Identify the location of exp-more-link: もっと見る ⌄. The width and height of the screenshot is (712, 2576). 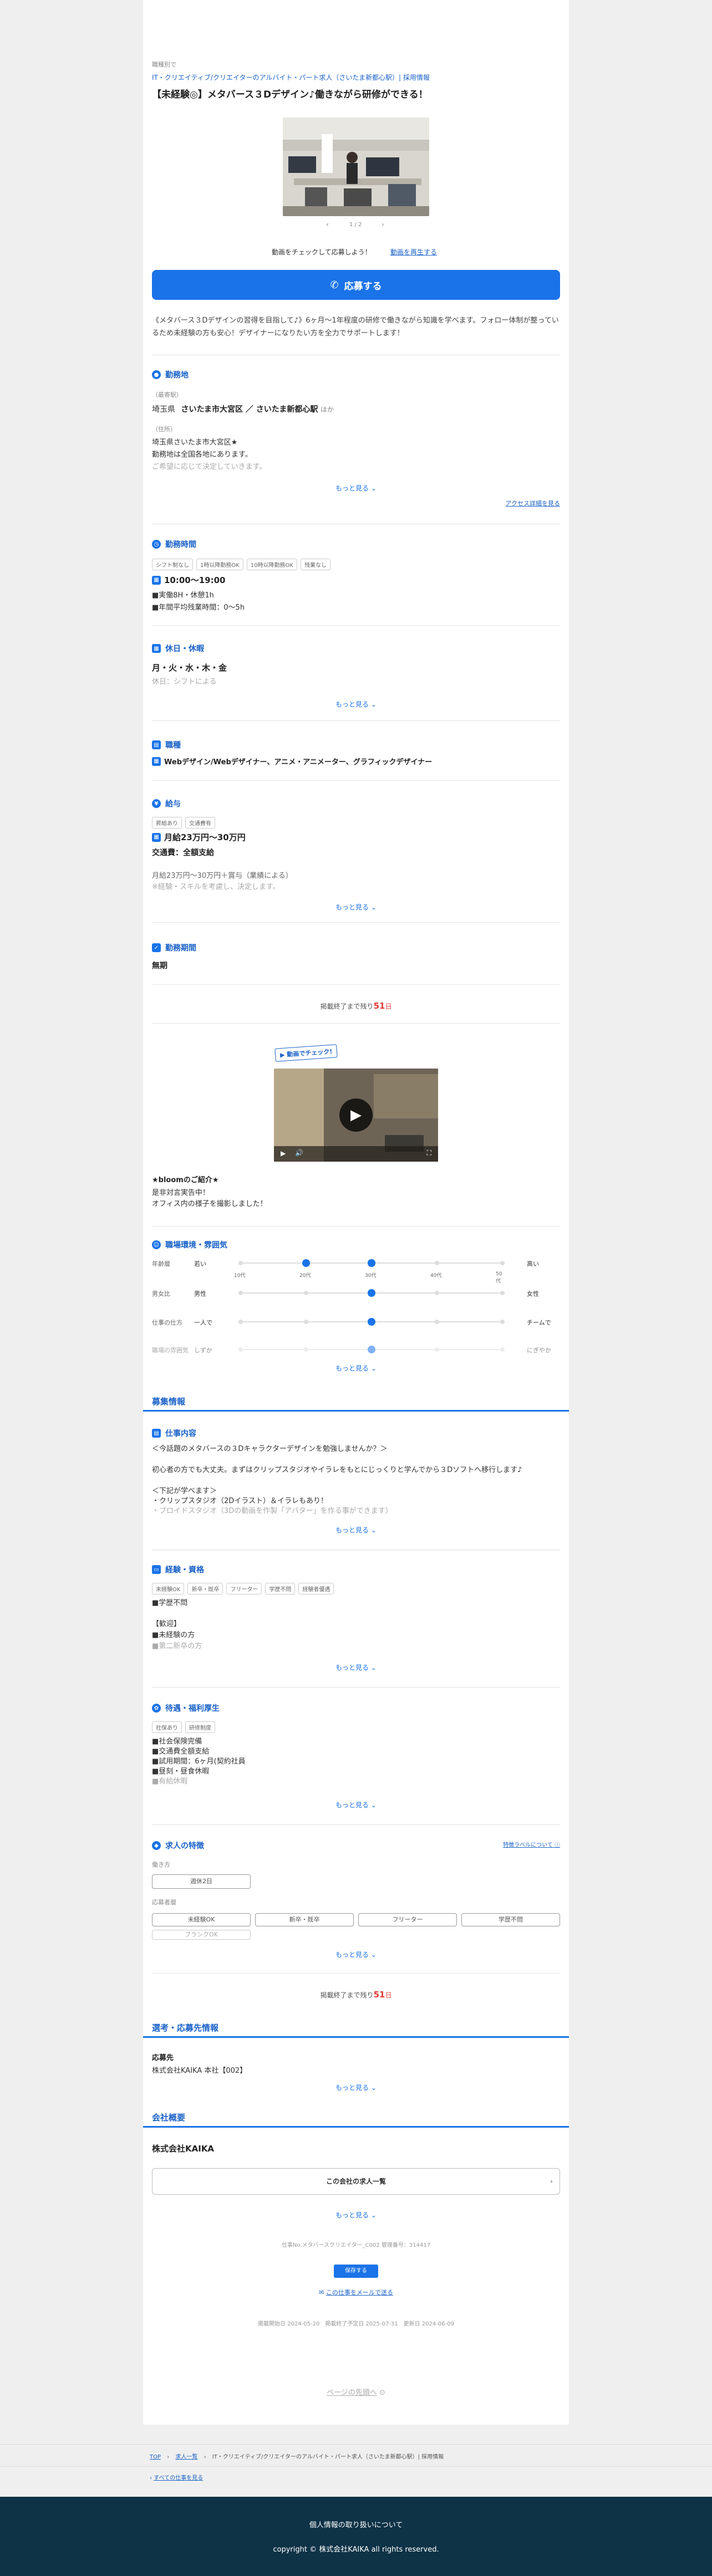
(356, 1667).